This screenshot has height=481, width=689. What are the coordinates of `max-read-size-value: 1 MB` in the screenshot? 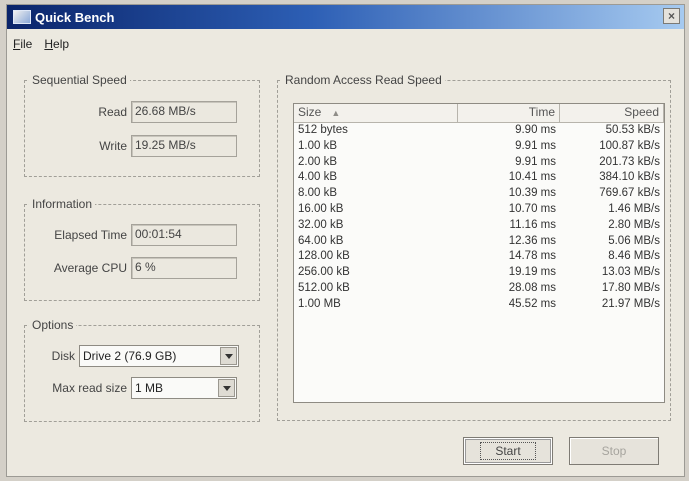 It's located at (149, 388).